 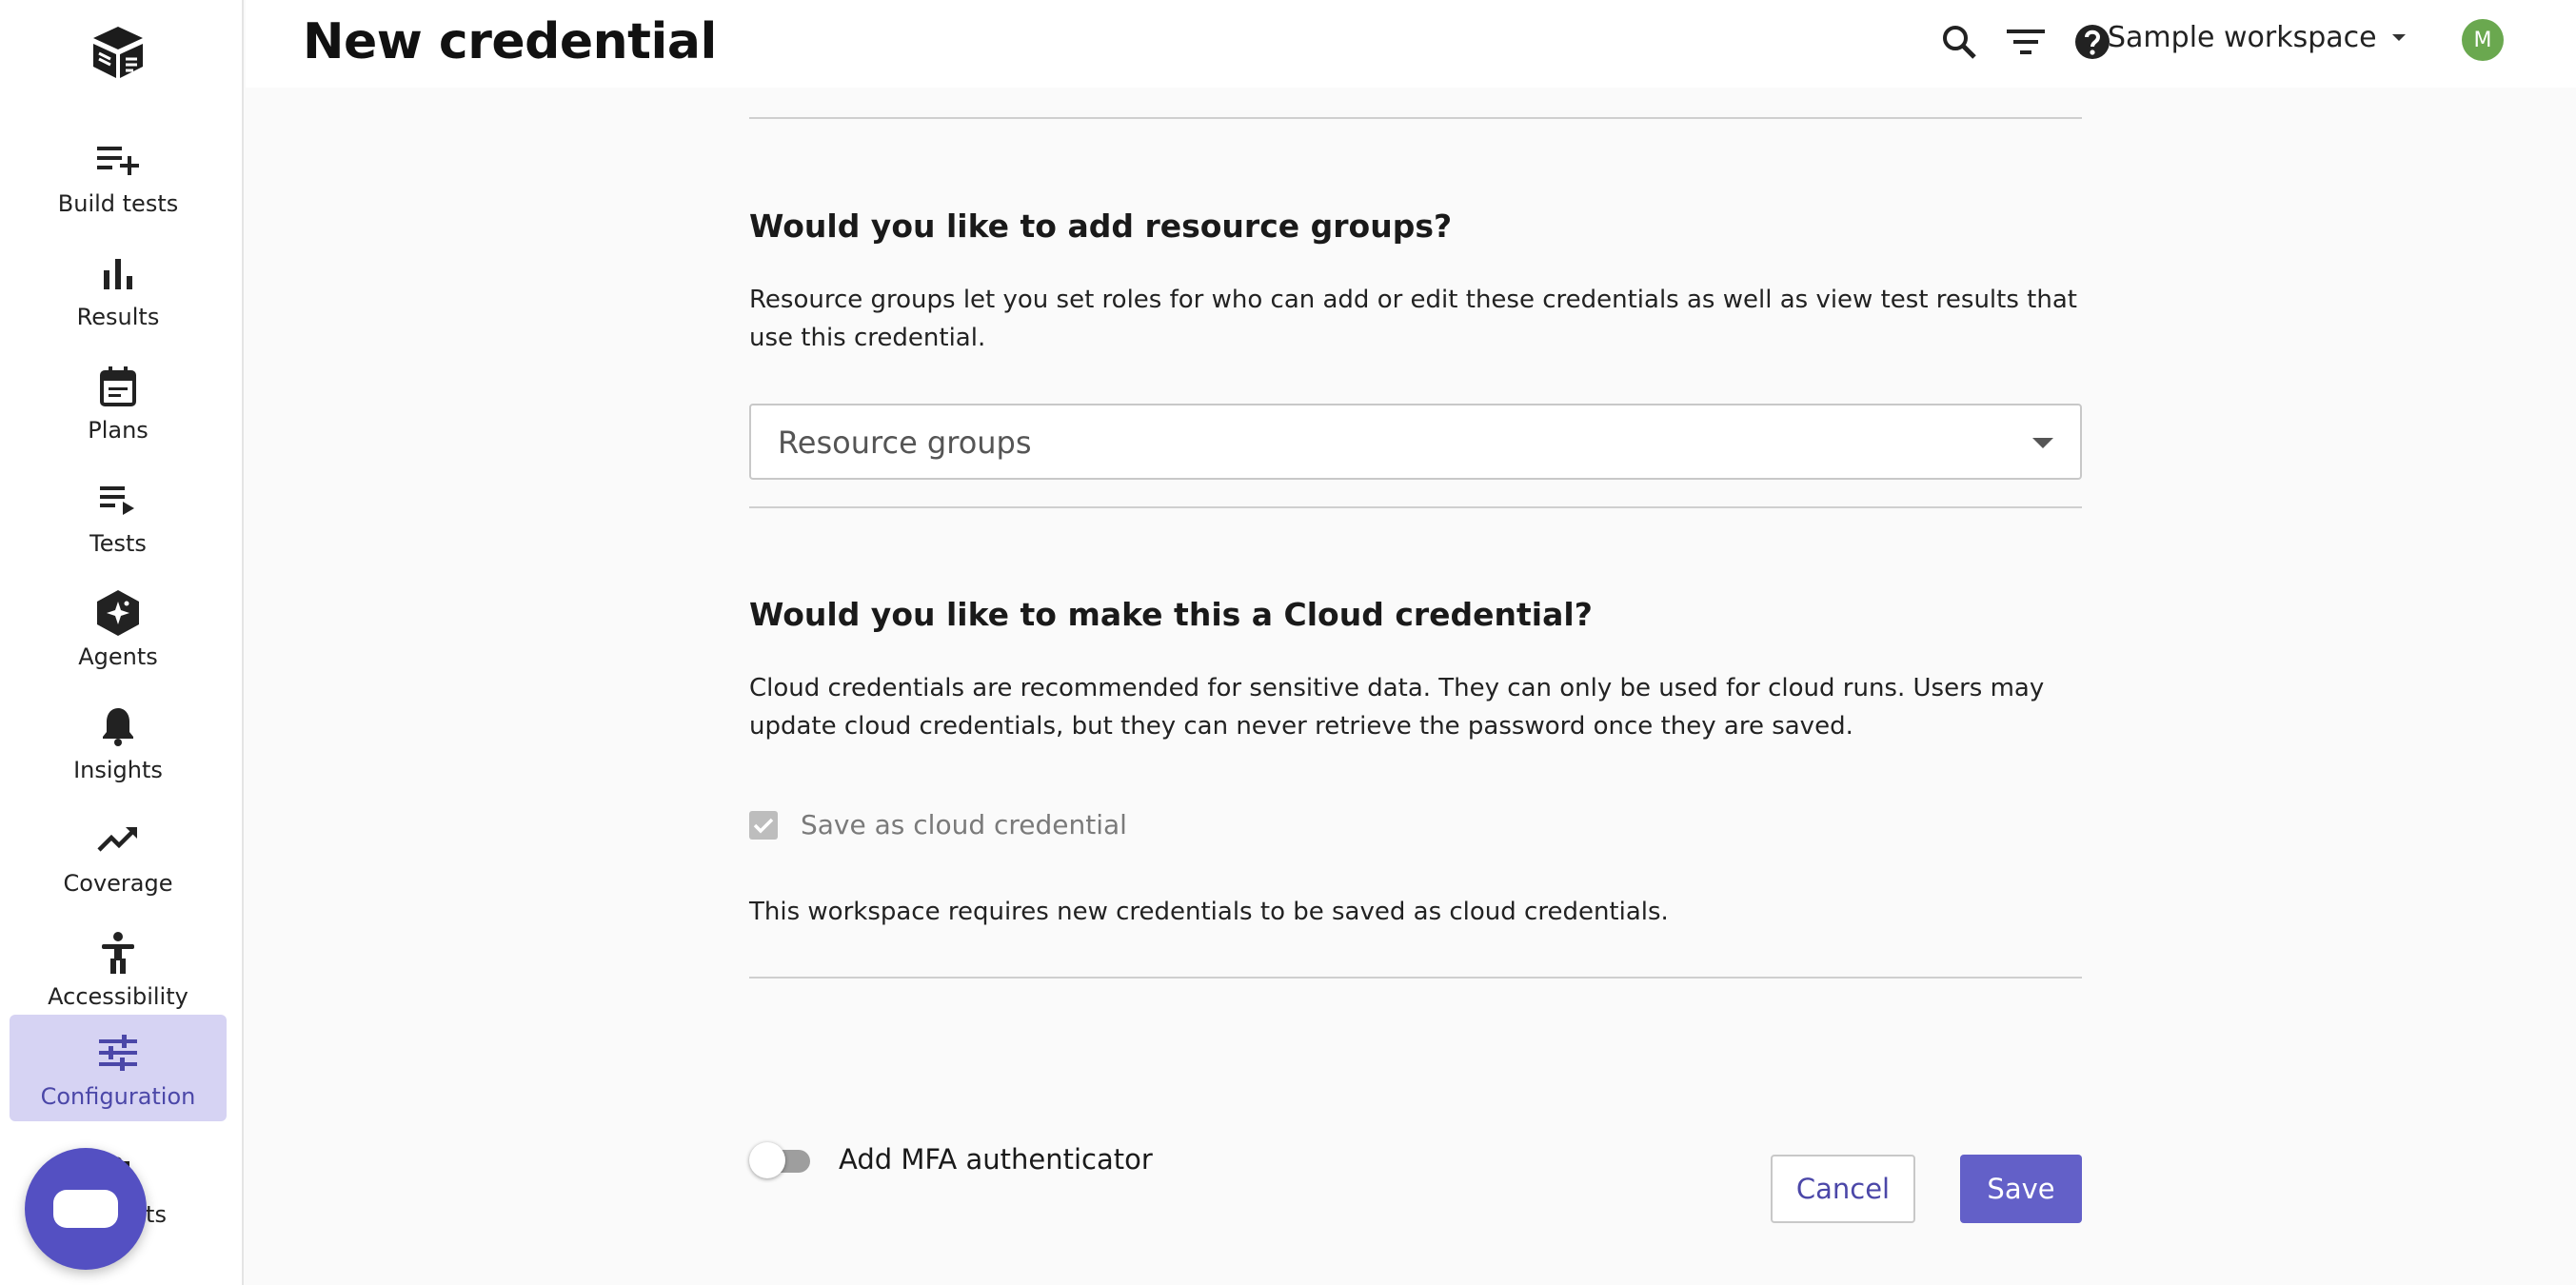 What do you see at coordinates (510, 42) in the screenshot?
I see `page-title: New credential` at bounding box center [510, 42].